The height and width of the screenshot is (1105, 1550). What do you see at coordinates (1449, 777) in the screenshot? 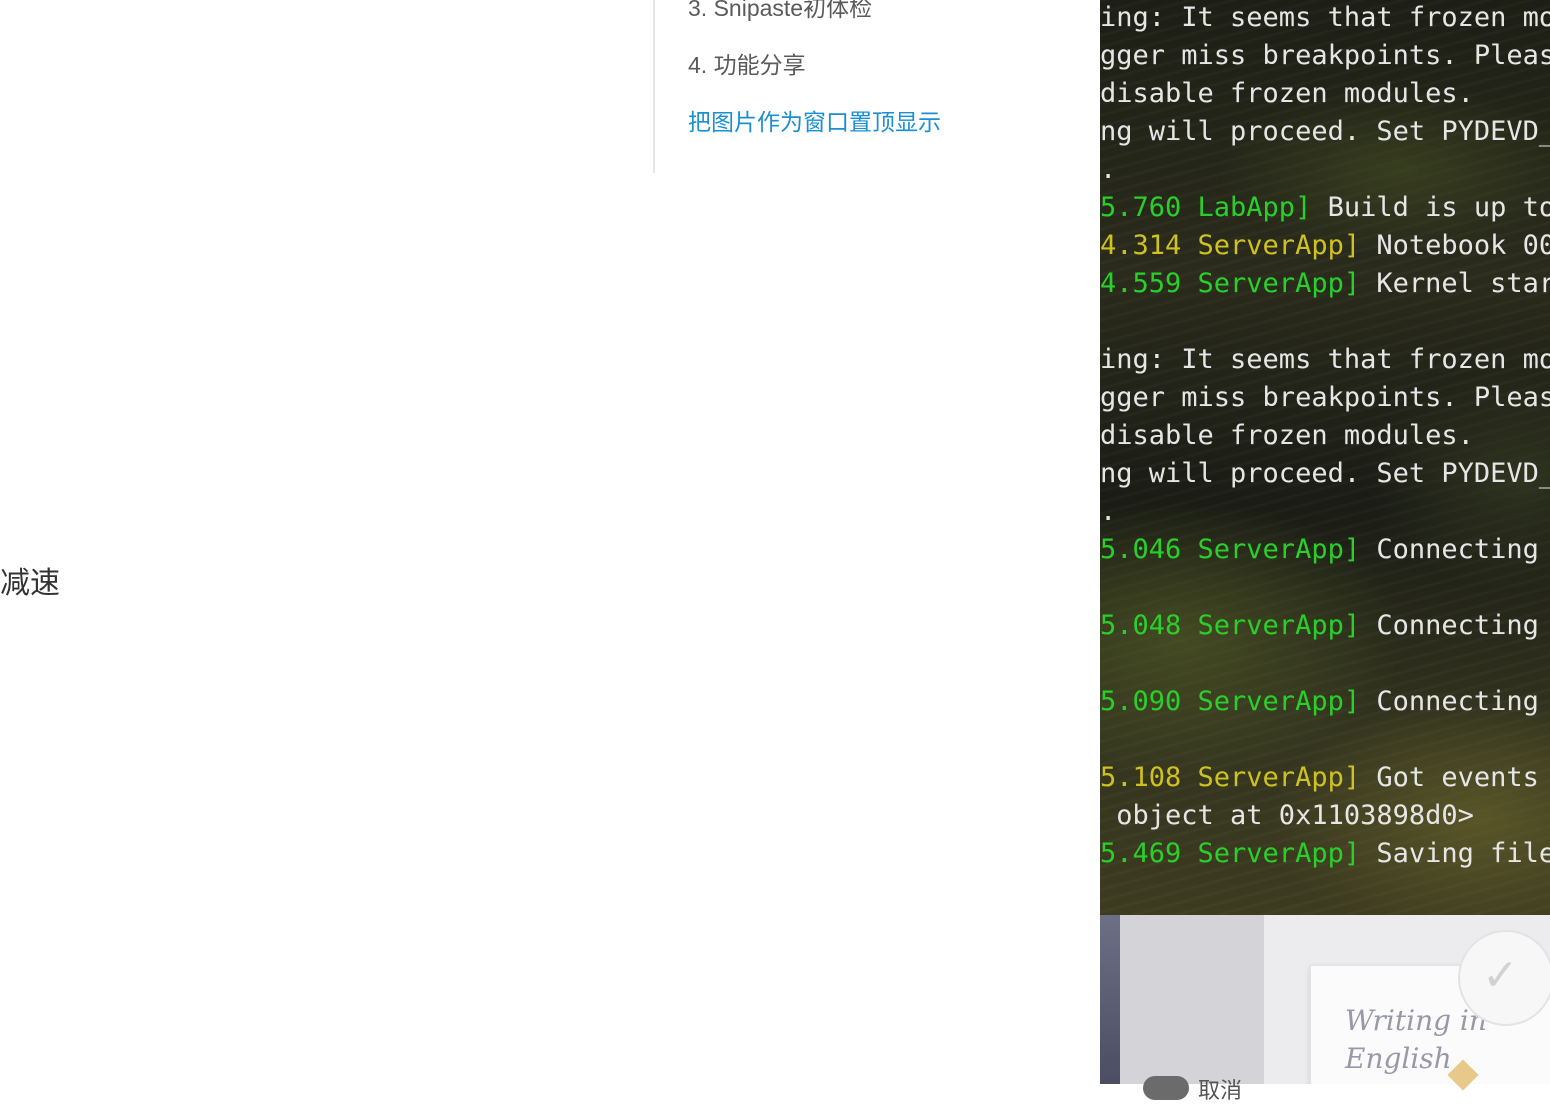
I see `terminal-text: Got events` at bounding box center [1449, 777].